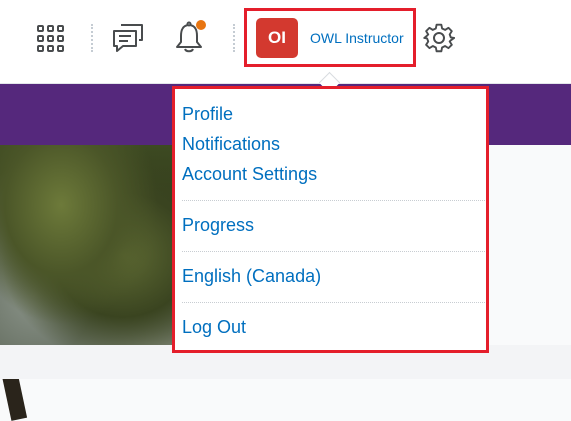 The image size is (571, 421). I want to click on menu-item-logout: Log Out, so click(214, 327).